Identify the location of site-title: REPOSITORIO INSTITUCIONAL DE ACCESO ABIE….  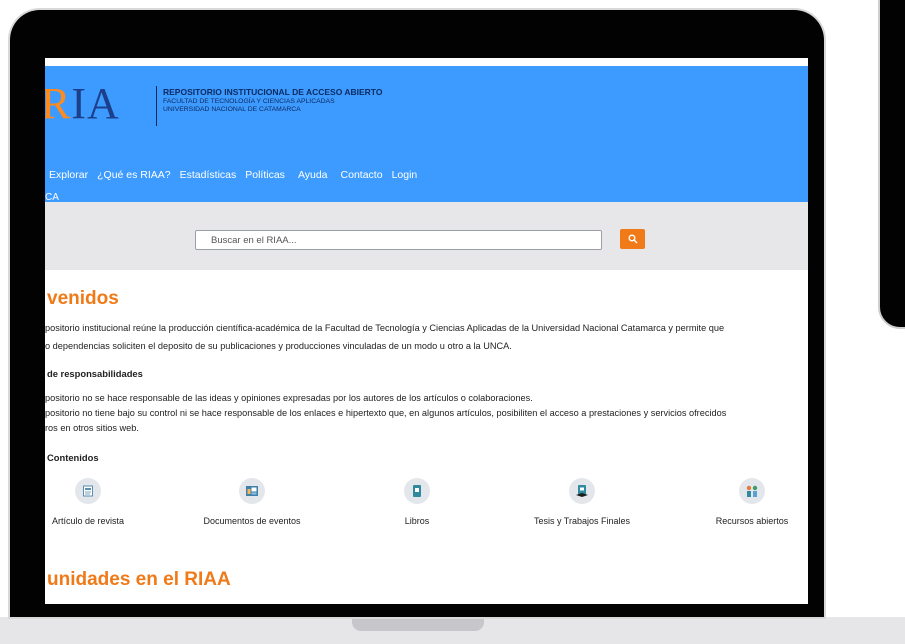
(273, 92).